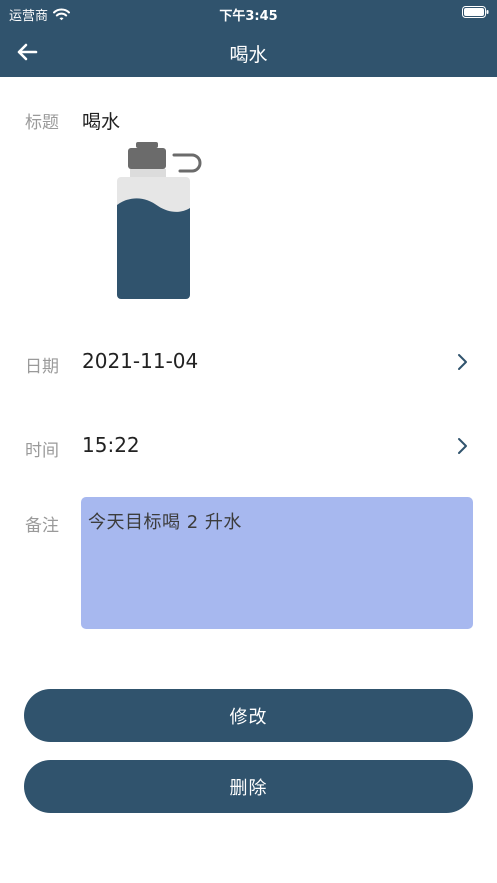 The width and height of the screenshot is (497, 883). I want to click on time-label: 时间, so click(42, 451).